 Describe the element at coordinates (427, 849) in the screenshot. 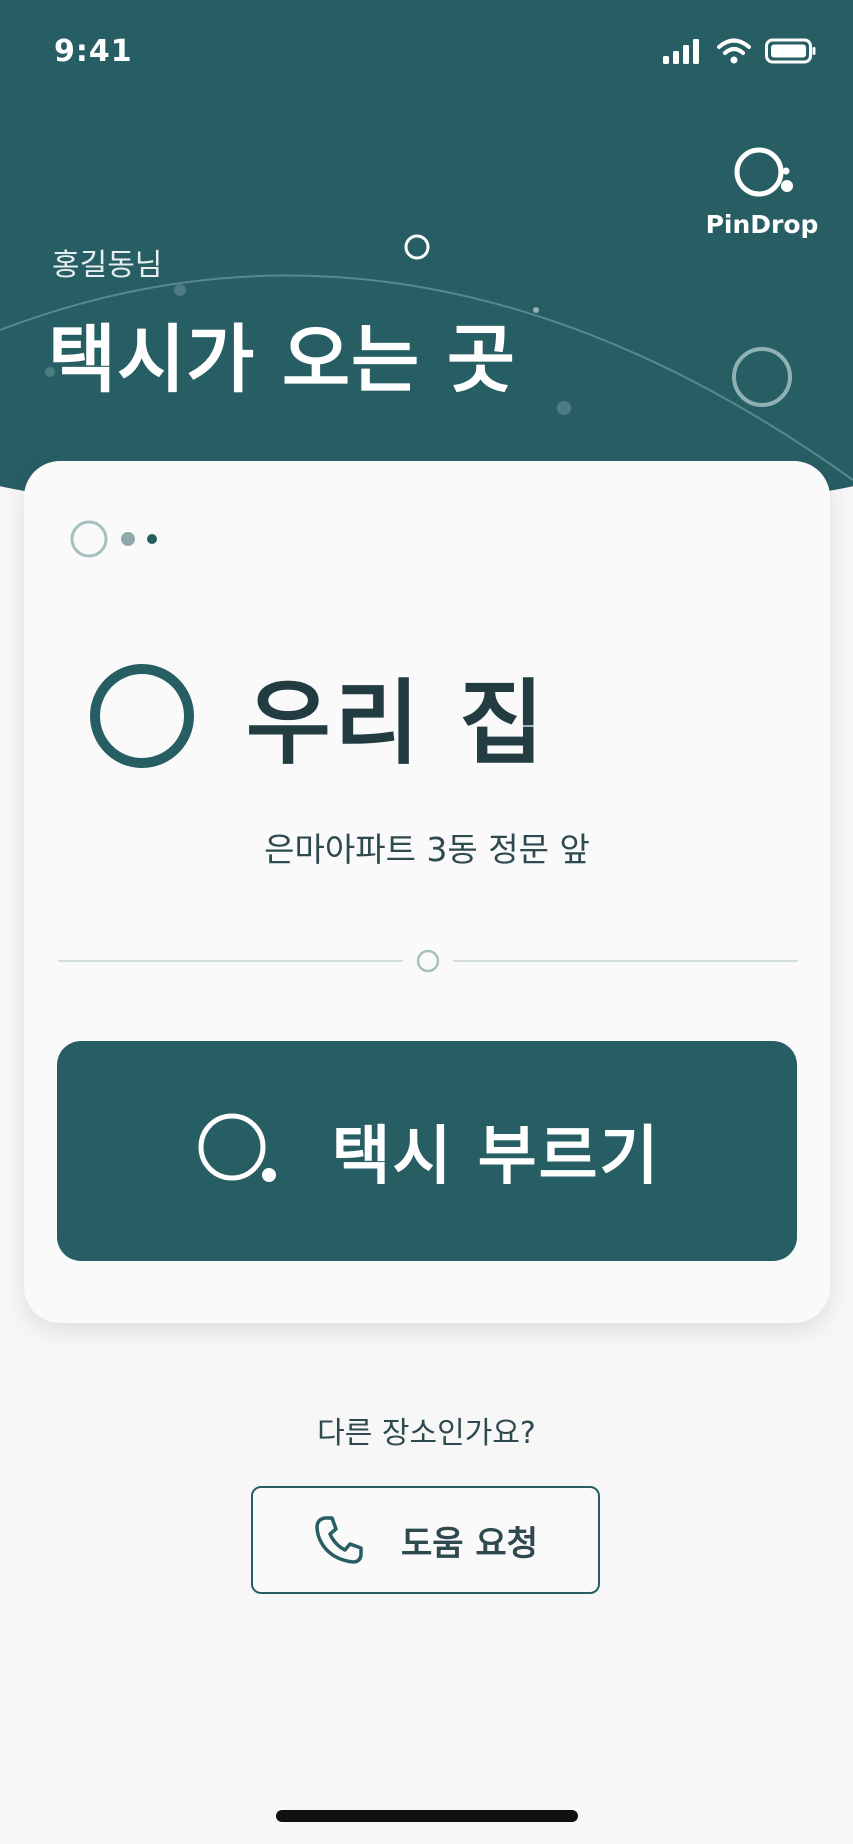

I see `place-description: 은마아파트 3동 정문 앞` at that location.